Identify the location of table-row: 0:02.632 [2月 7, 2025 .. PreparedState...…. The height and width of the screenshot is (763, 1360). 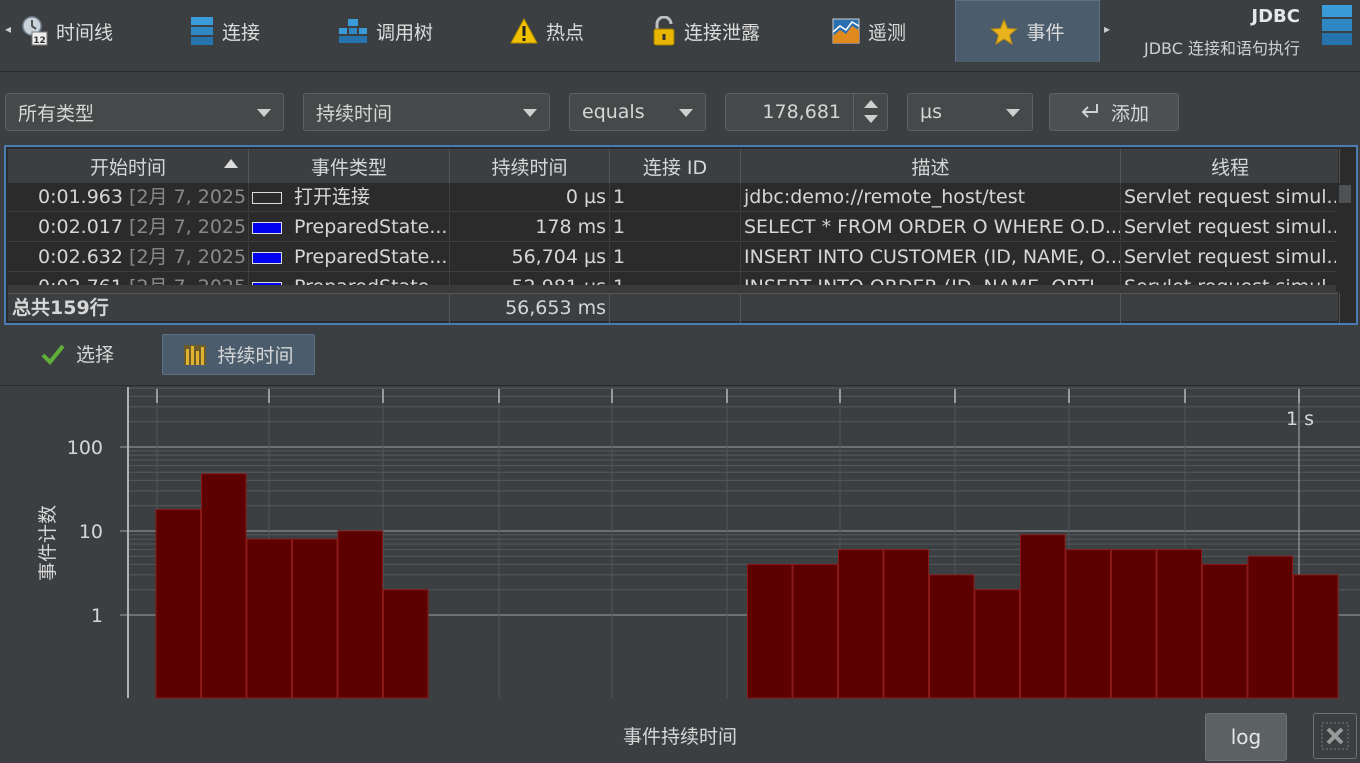
(674, 257).